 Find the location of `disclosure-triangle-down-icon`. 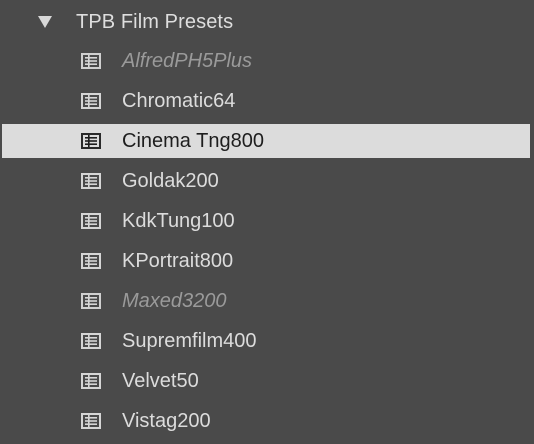

disclosure-triangle-down-icon is located at coordinates (45, 22).